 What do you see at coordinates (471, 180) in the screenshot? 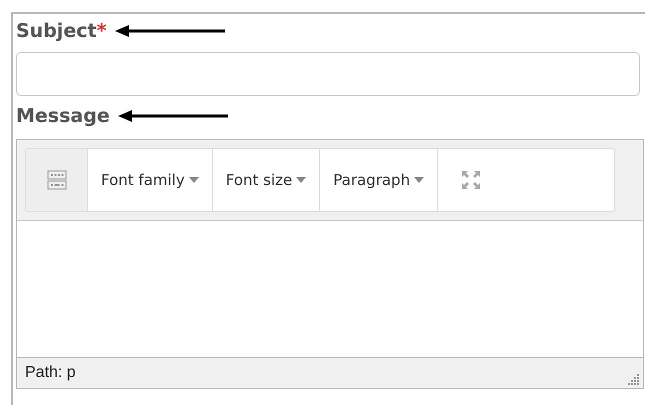
I see `fullscreen-icon` at bounding box center [471, 180].